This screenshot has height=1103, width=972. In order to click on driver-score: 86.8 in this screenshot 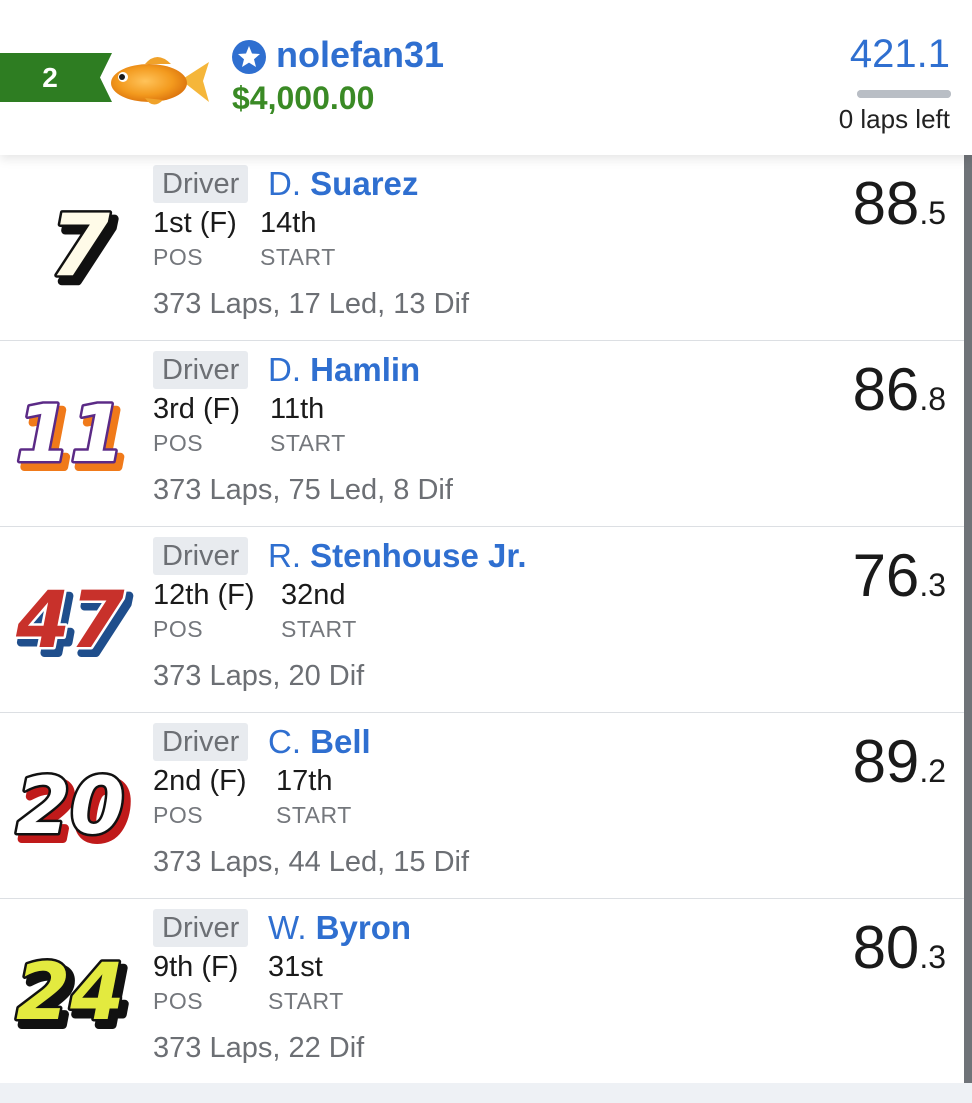, I will do `click(899, 389)`.